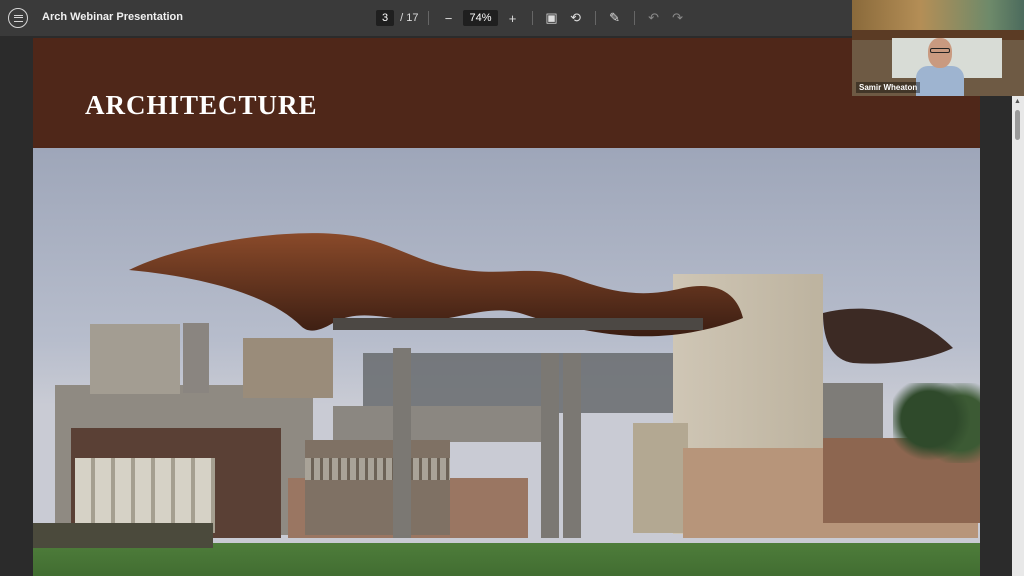  Describe the element at coordinates (678, 18) in the screenshot. I see `redo-icon: ↷` at that location.